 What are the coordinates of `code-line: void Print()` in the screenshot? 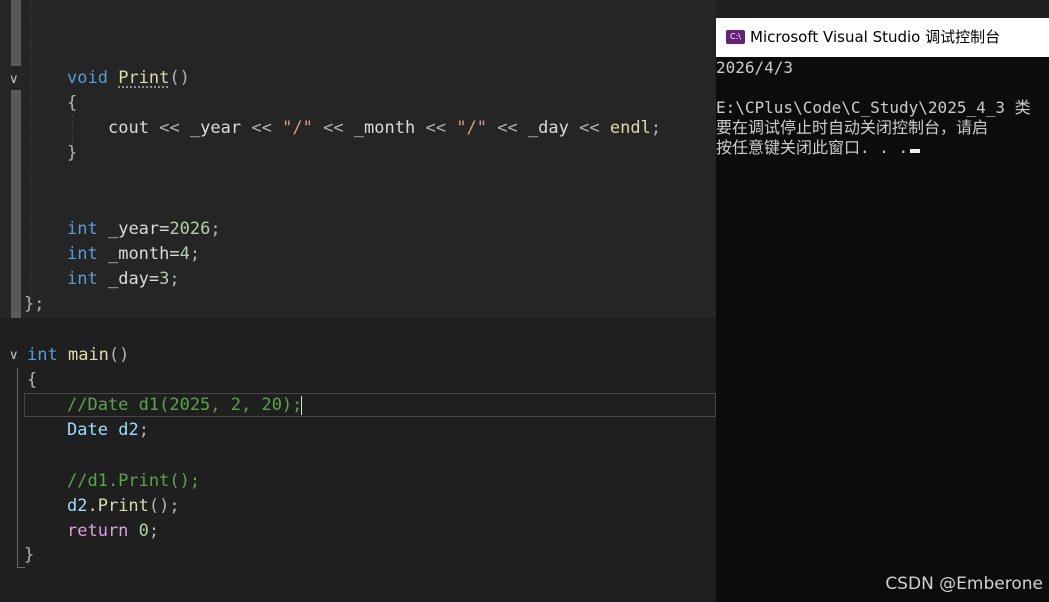 It's located at (128, 78).